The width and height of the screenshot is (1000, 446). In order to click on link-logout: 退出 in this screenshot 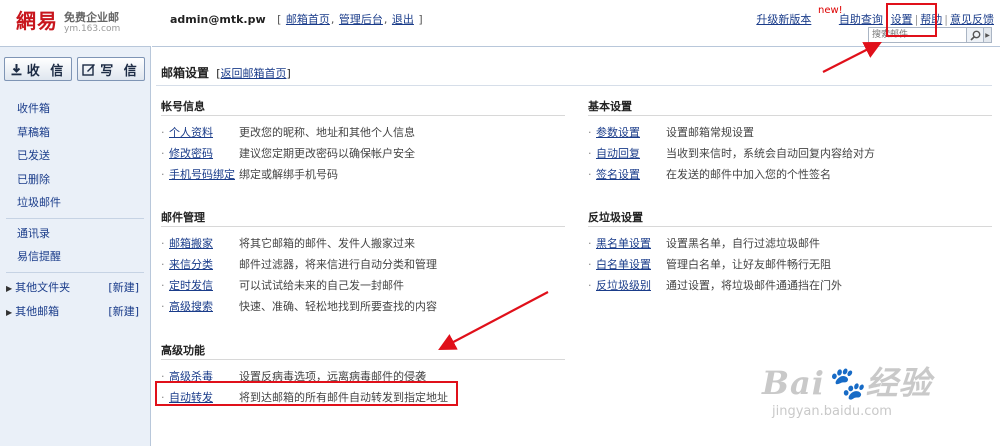, I will do `click(403, 19)`.